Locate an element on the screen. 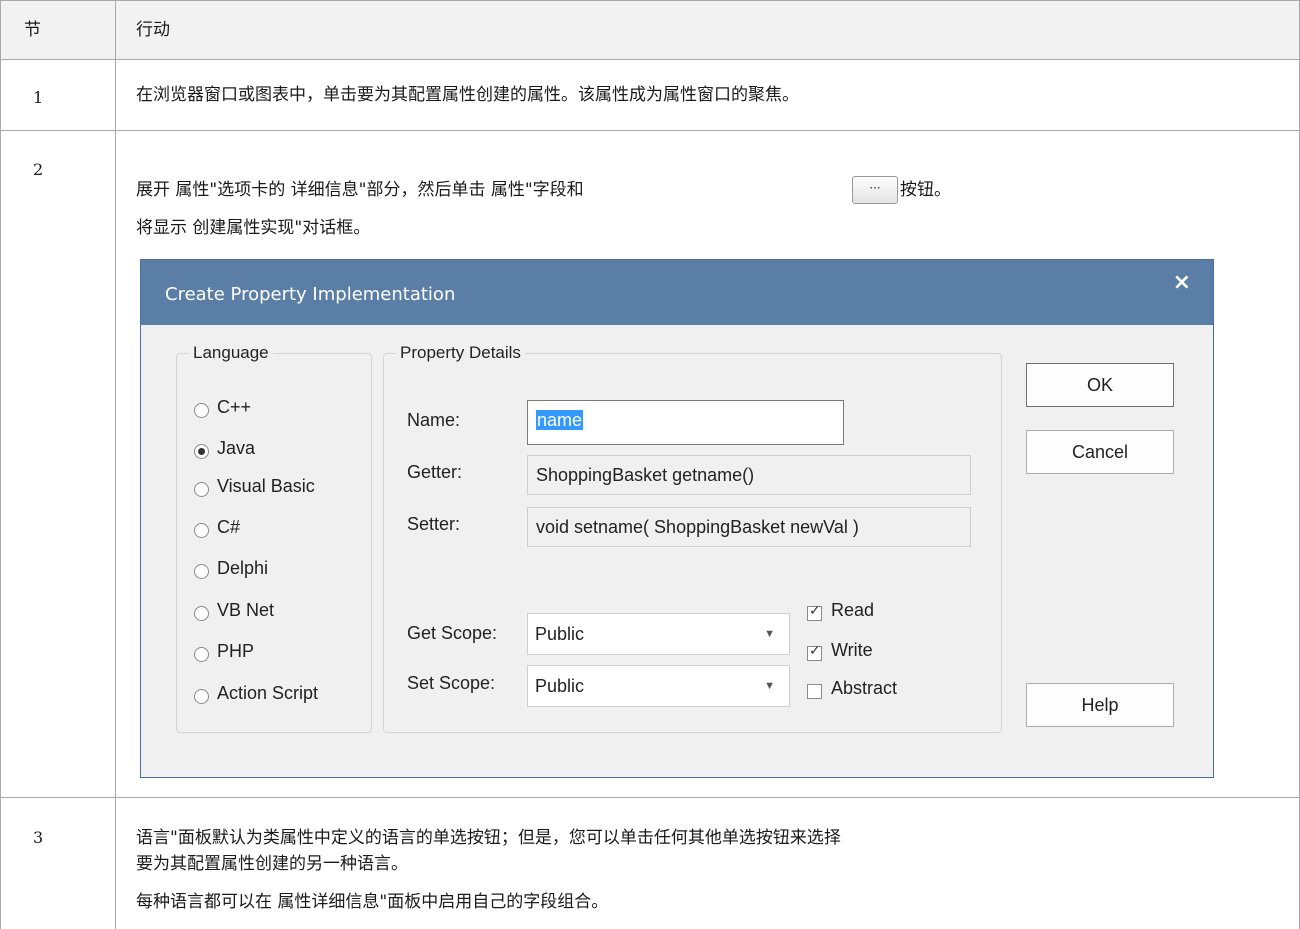 The height and width of the screenshot is (929, 1300). help-button: Help is located at coordinates (1100, 705).